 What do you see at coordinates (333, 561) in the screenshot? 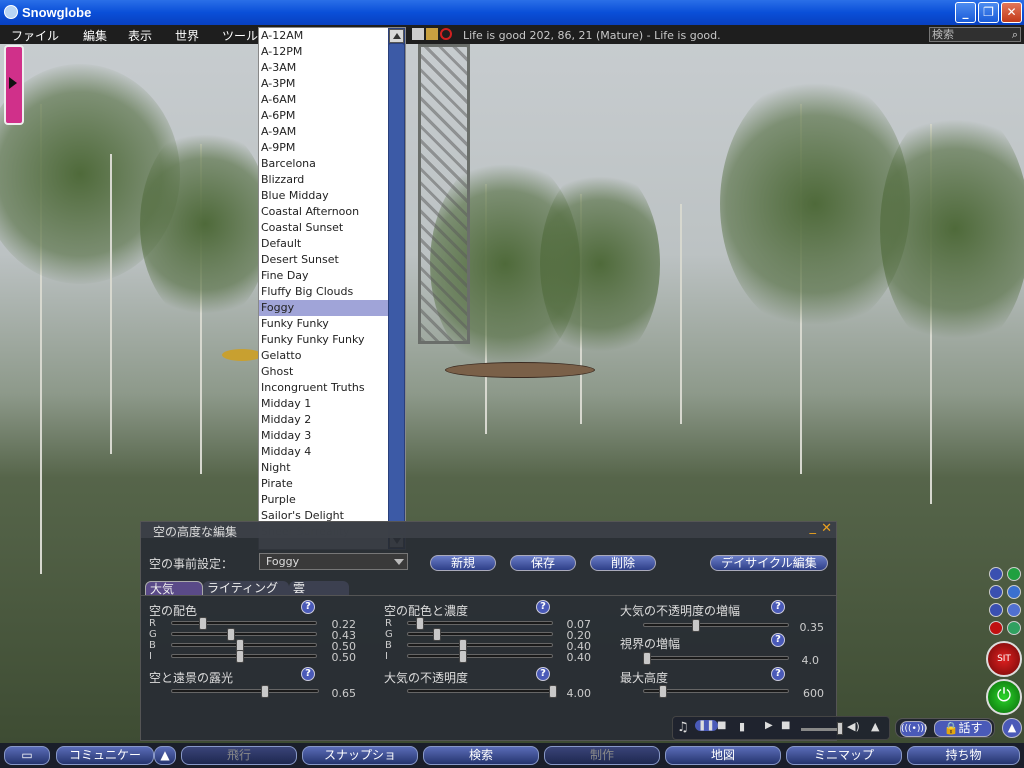
I see `preset-combobox: Foggy` at bounding box center [333, 561].